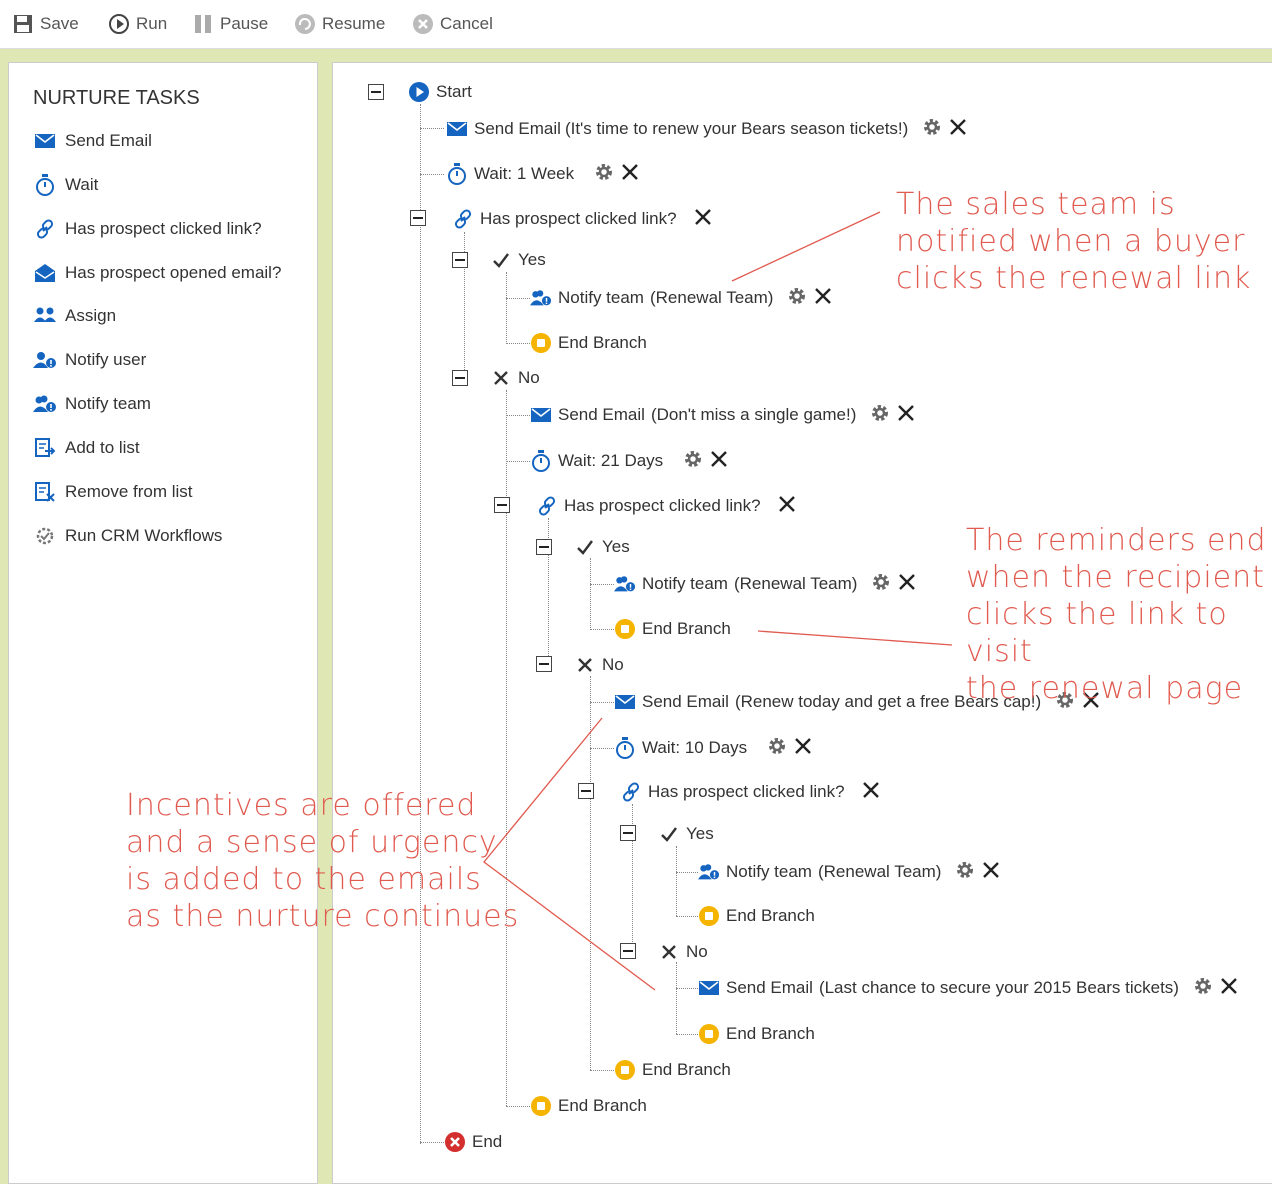 The height and width of the screenshot is (1184, 1272). I want to click on task-run-crm-workflows: Run CRM Workflows, so click(127, 536).